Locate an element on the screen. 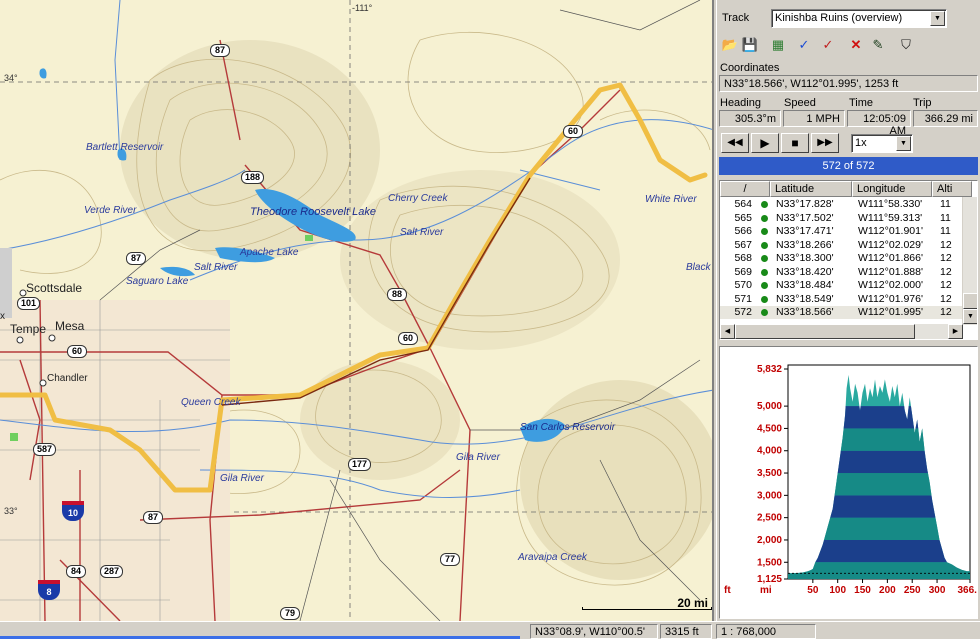 The height and width of the screenshot is (639, 980). column-header-altitude: Alti is located at coordinates (952, 189).